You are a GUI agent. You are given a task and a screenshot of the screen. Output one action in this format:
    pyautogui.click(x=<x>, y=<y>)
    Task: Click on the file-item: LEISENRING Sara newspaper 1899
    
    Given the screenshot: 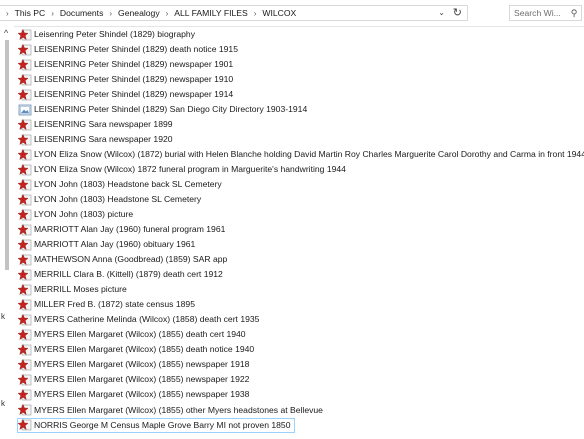 What is the action you would take?
    pyautogui.click(x=95, y=124)
    